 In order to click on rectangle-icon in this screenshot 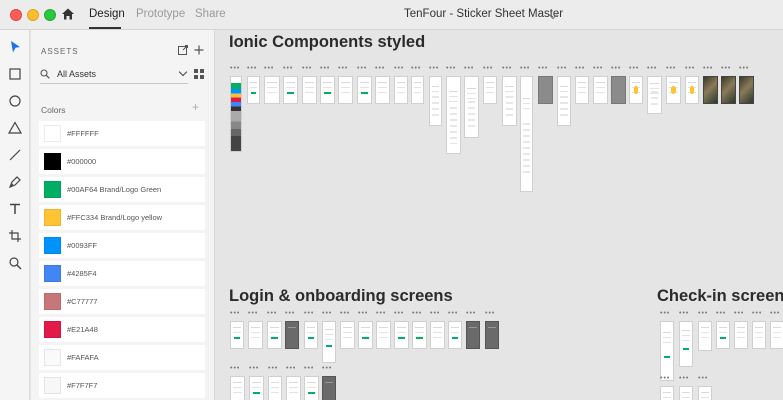, I will do `click(15, 74)`.